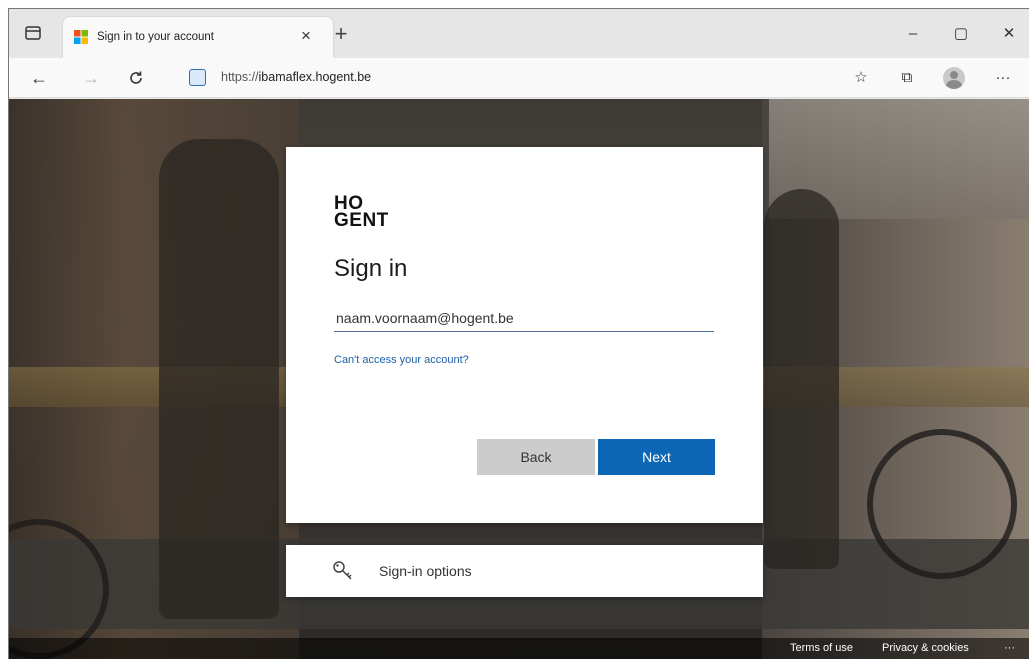 This screenshot has height=659, width=1029. I want to click on refresh-glyph-icon, so click(136, 77).